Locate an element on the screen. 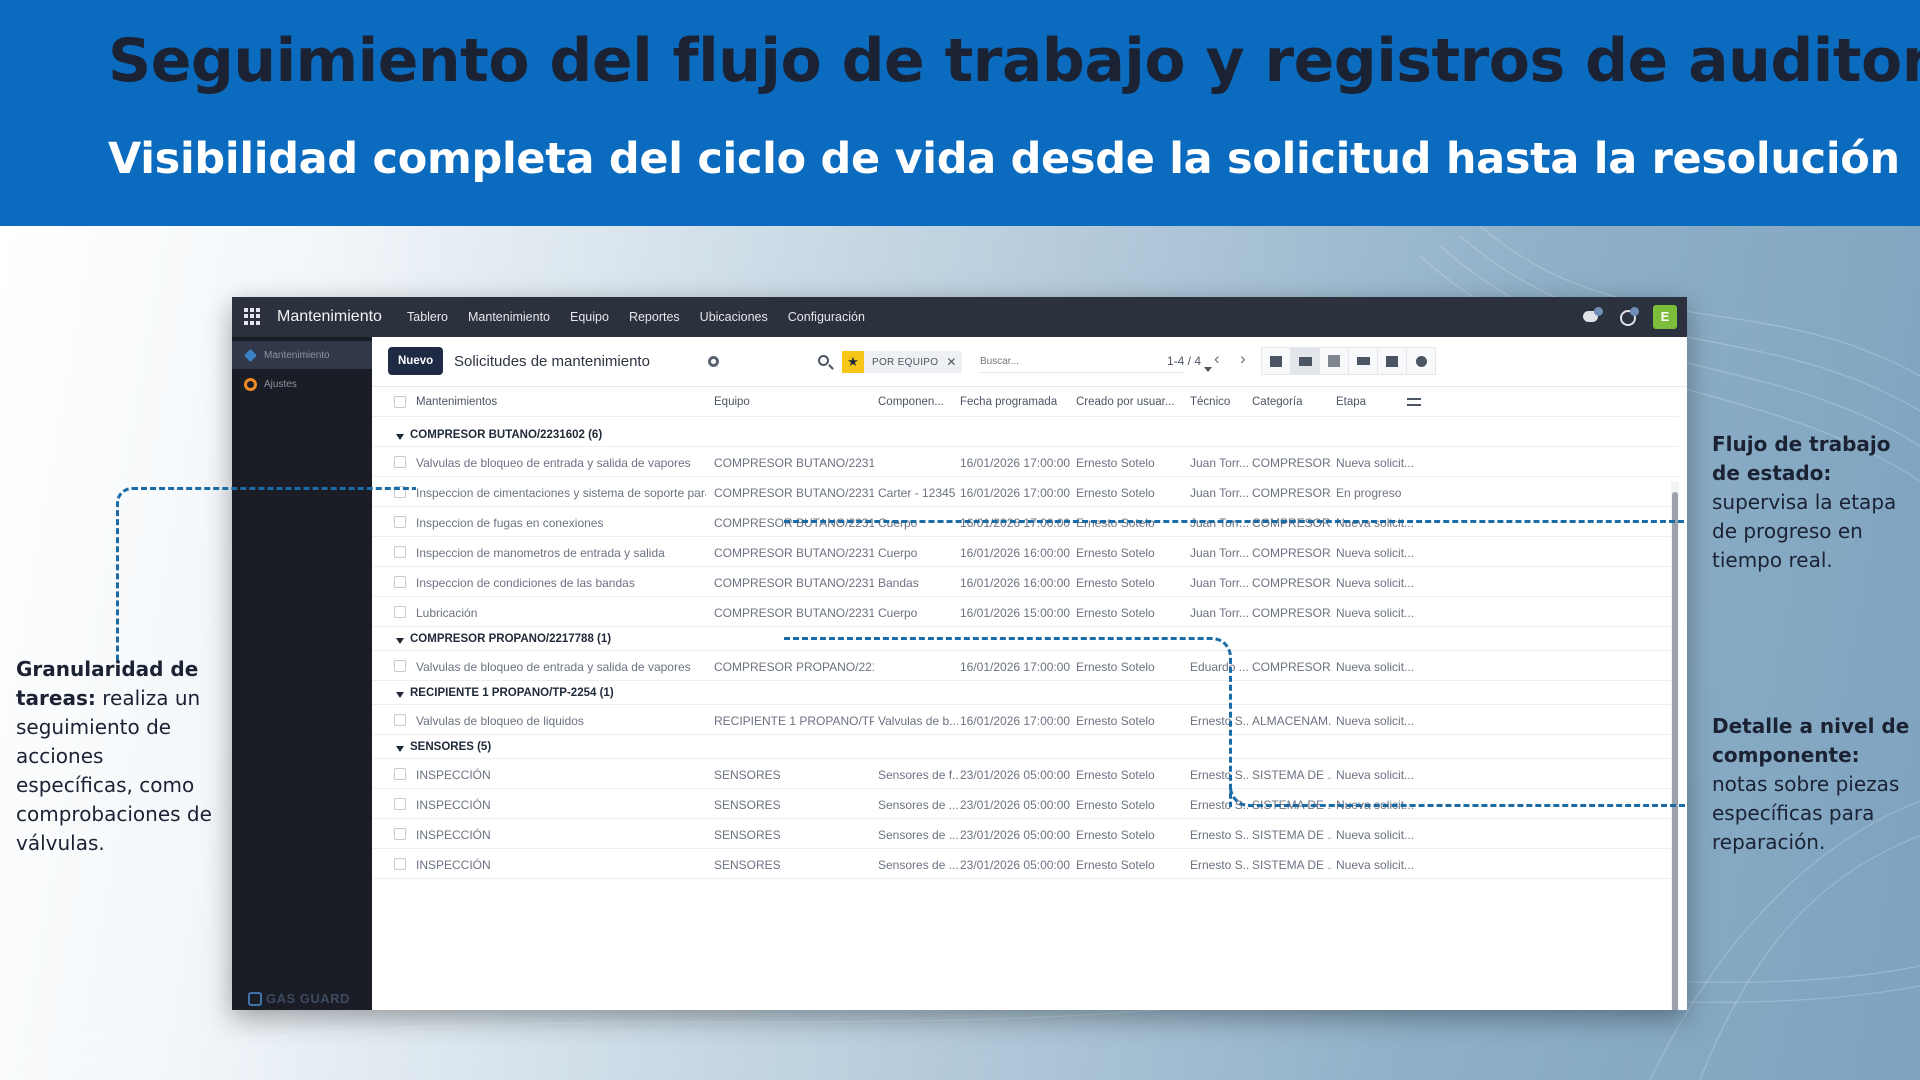 This screenshot has height=1080, width=1920. menu-item-mantenimiento: Mantenimiento is located at coordinates (509, 317).